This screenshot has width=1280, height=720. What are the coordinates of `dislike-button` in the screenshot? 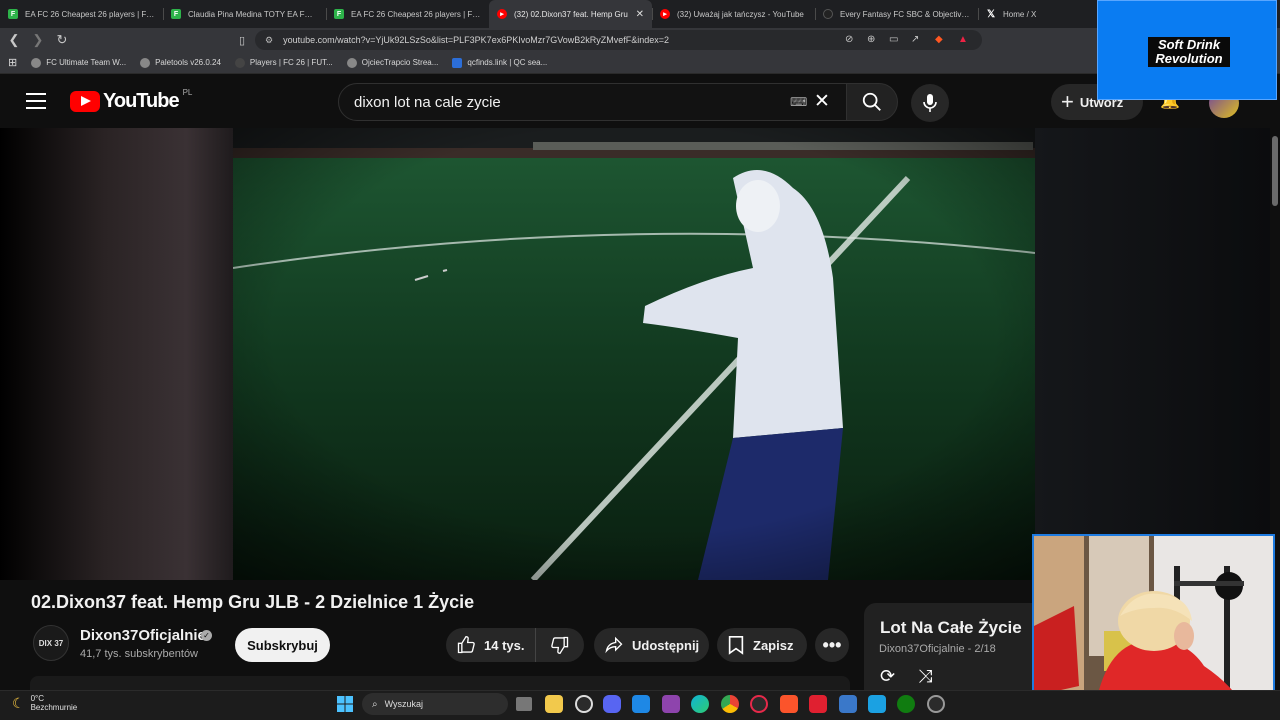 It's located at (560, 645).